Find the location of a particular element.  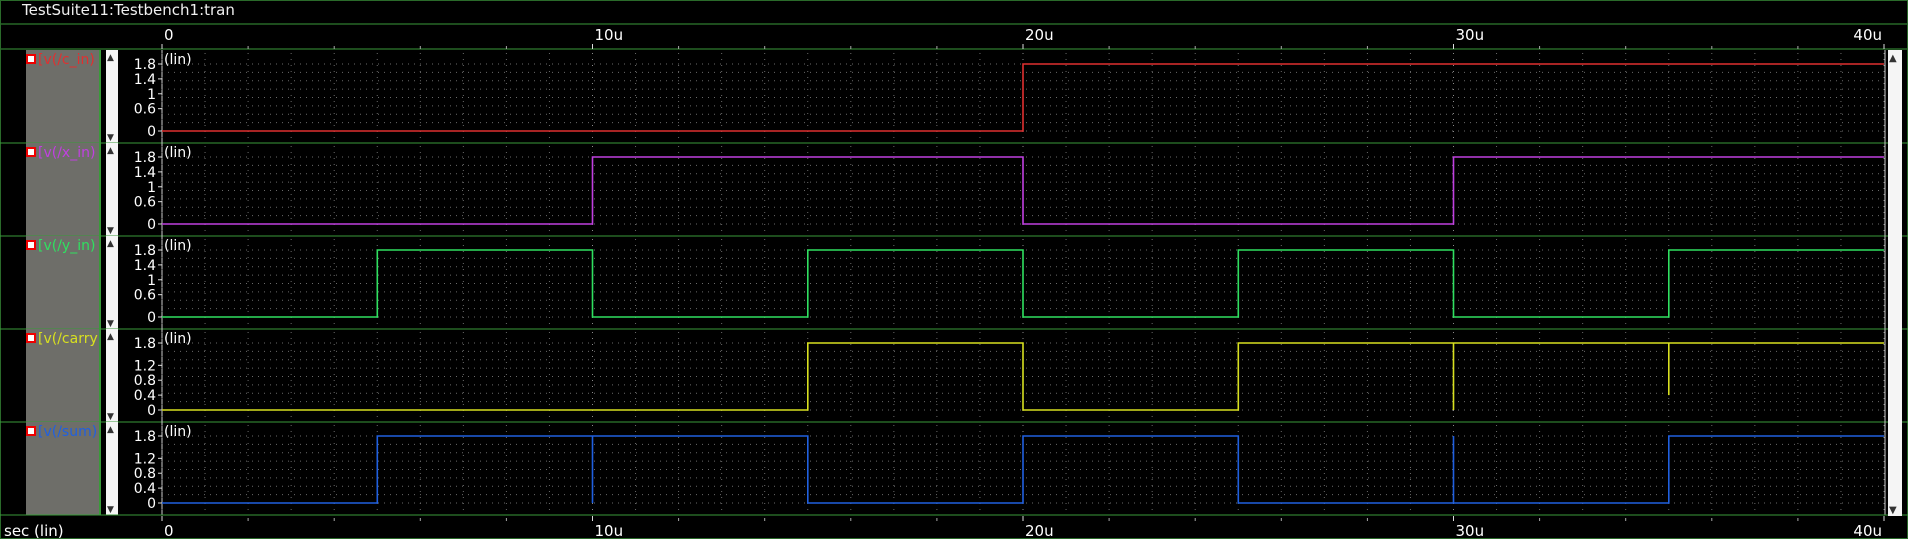

top-axis-tick-label: 30u is located at coordinates (1470, 35).